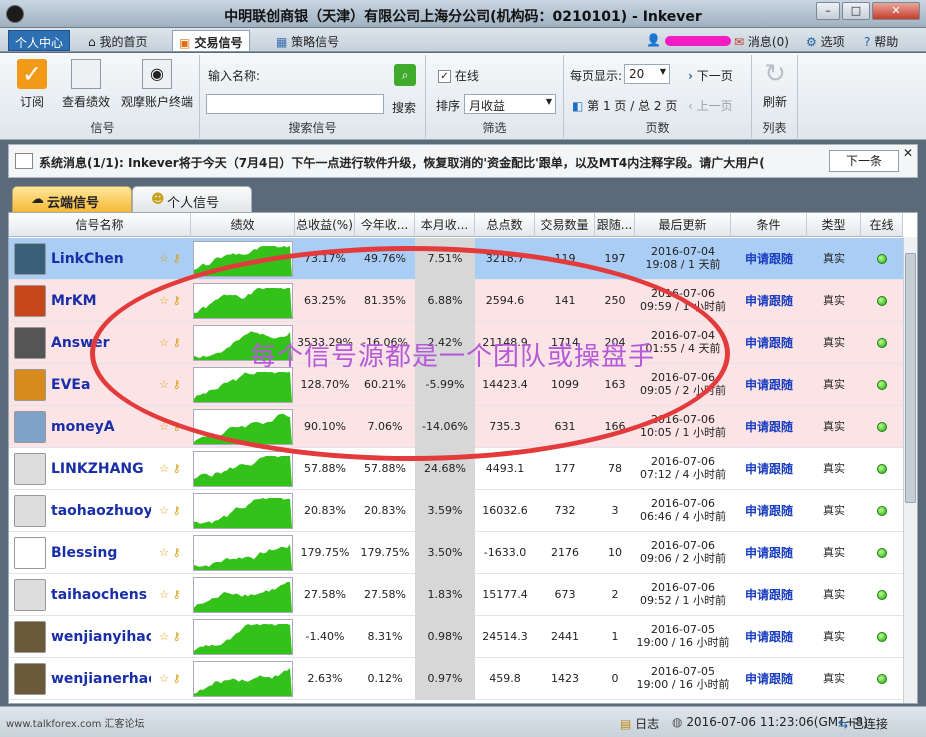  What do you see at coordinates (101, 343) in the screenshot?
I see `signal-name: Answer` at bounding box center [101, 343].